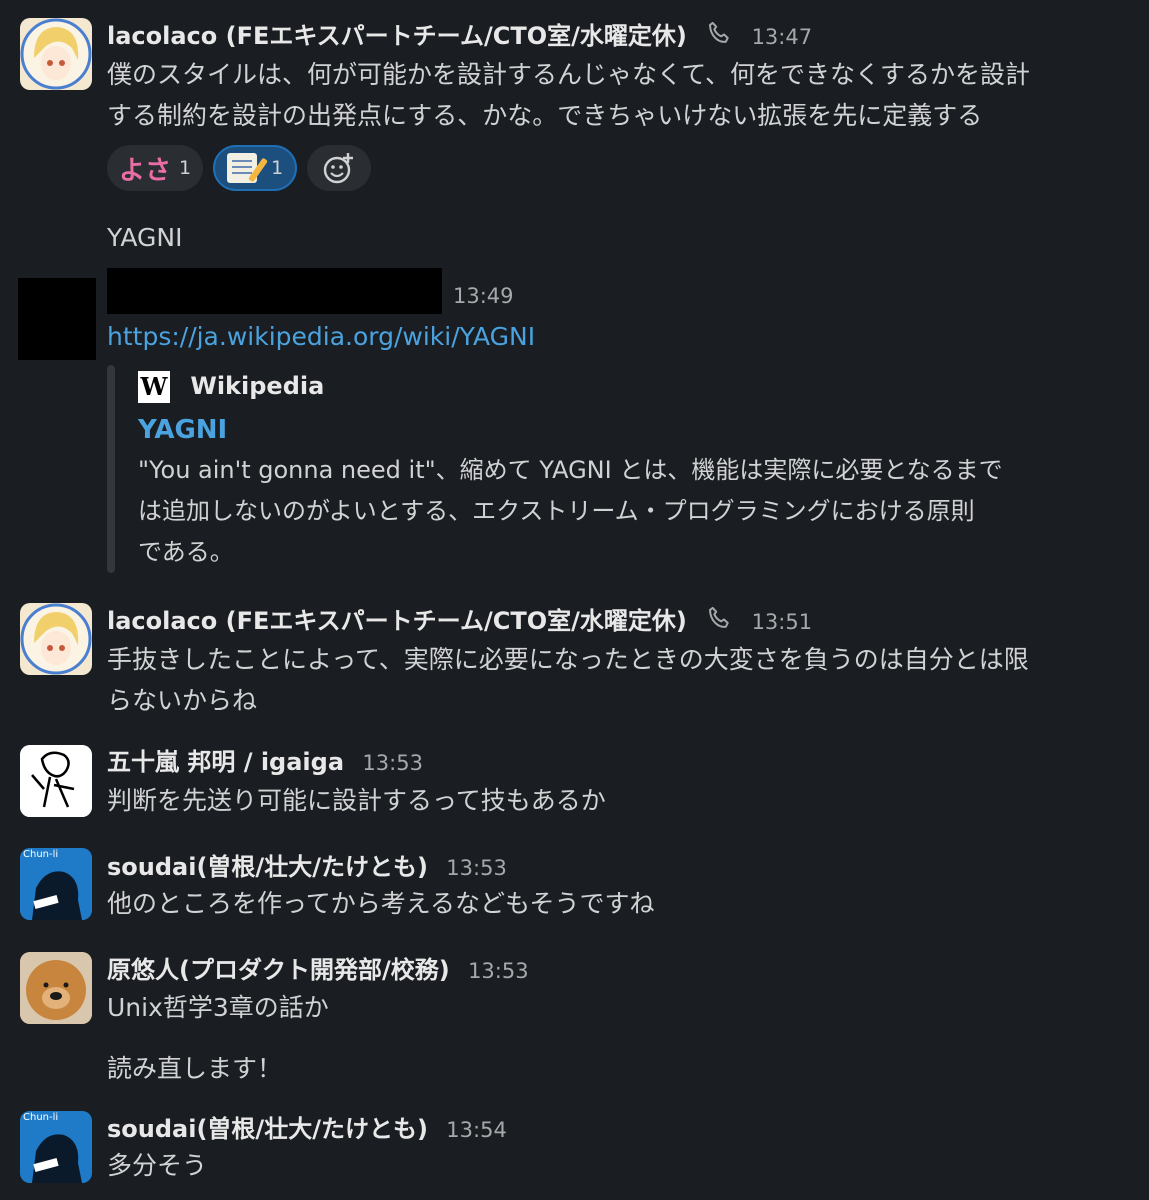 This screenshot has height=1200, width=1149. I want to click on add-reaction-icon, so click(339, 168).